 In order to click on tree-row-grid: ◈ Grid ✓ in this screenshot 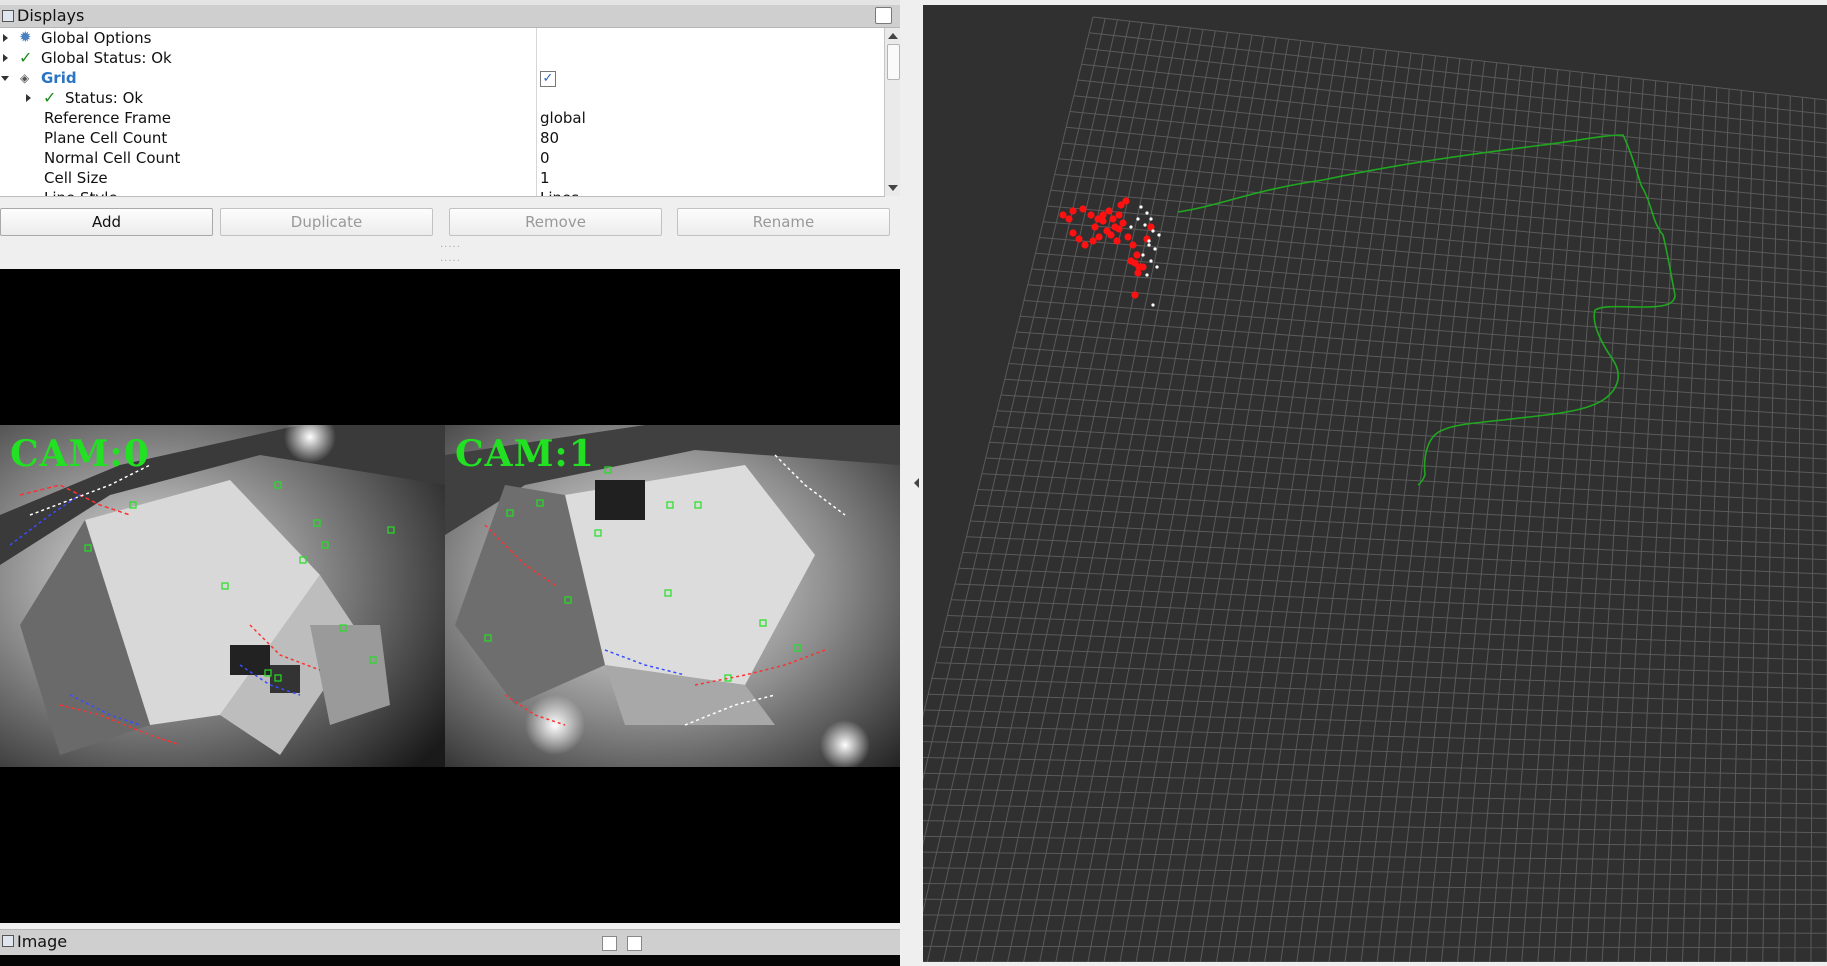, I will do `click(442, 78)`.